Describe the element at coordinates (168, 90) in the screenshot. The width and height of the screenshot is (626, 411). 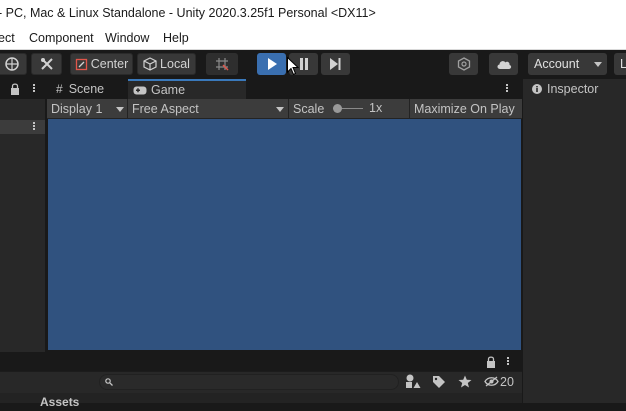
I see `tab-game-label: Game` at that location.